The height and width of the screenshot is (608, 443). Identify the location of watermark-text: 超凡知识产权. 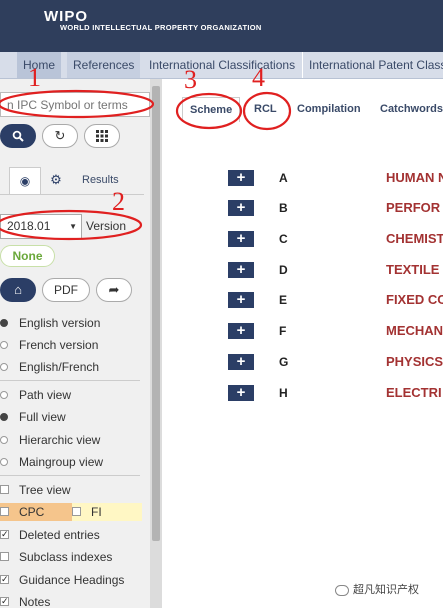
(386, 590).